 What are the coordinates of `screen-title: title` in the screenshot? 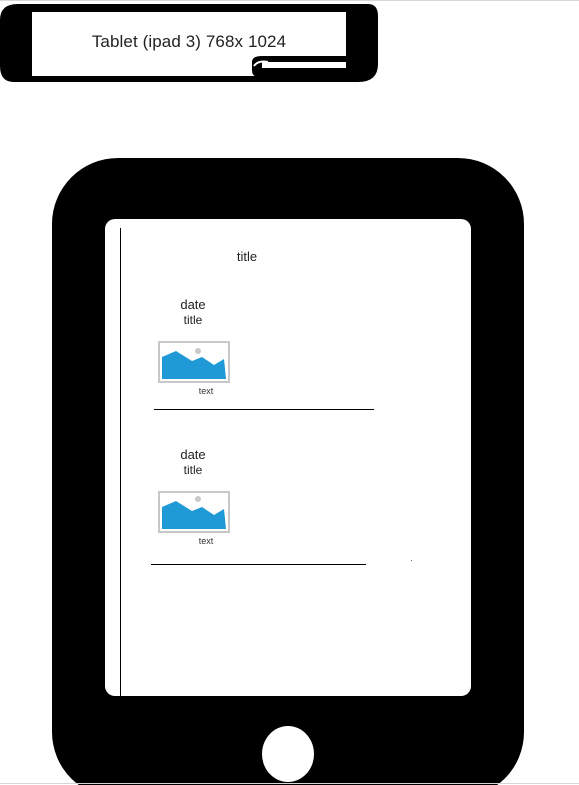 It's located at (247, 256).